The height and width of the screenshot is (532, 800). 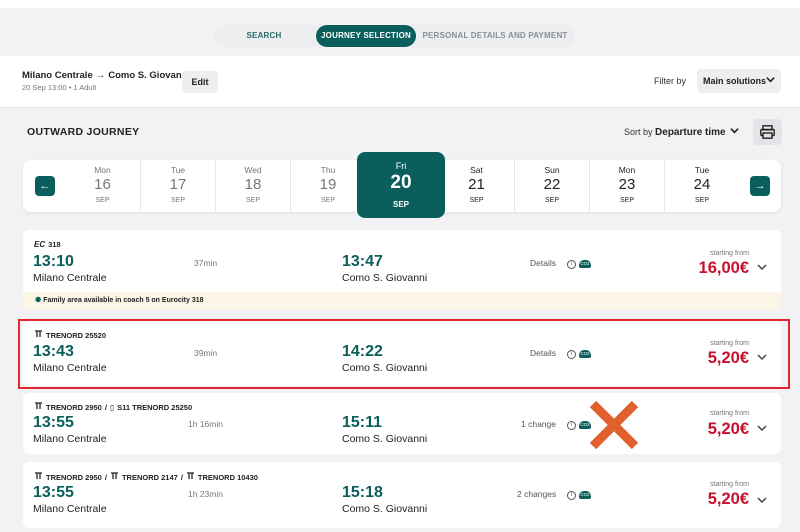 What do you see at coordinates (495, 35) in the screenshot?
I see `step-personal-details-payment: PERSONAL DETAILS AND PAYMENT` at bounding box center [495, 35].